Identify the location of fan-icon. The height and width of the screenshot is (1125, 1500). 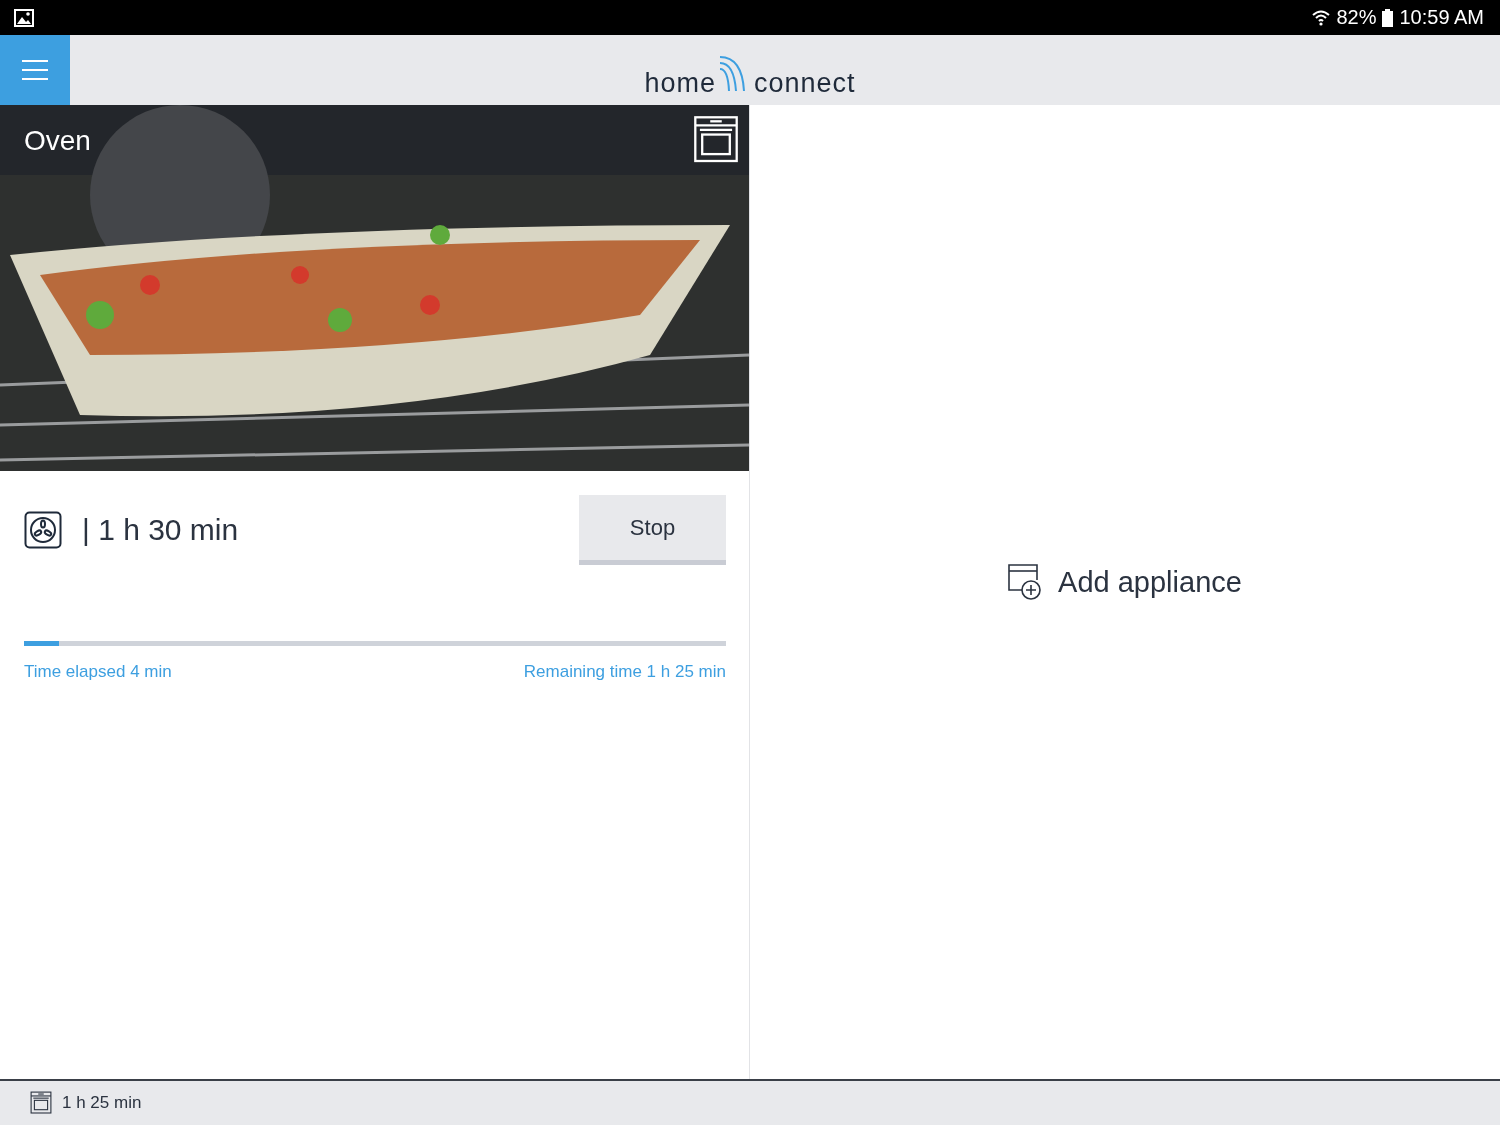
(43, 530).